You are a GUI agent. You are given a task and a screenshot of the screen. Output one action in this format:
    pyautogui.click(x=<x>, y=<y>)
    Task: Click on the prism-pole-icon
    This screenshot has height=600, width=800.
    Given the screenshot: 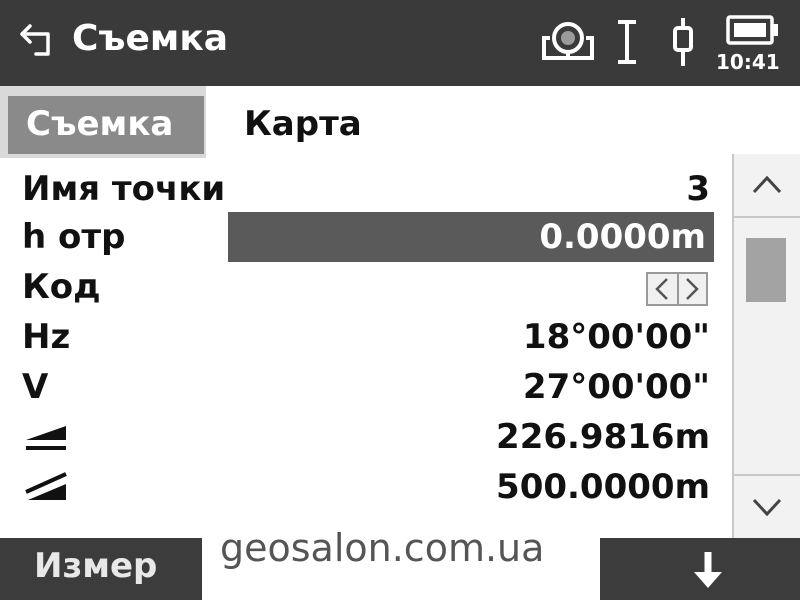 What is the action you would take?
    pyautogui.click(x=683, y=42)
    